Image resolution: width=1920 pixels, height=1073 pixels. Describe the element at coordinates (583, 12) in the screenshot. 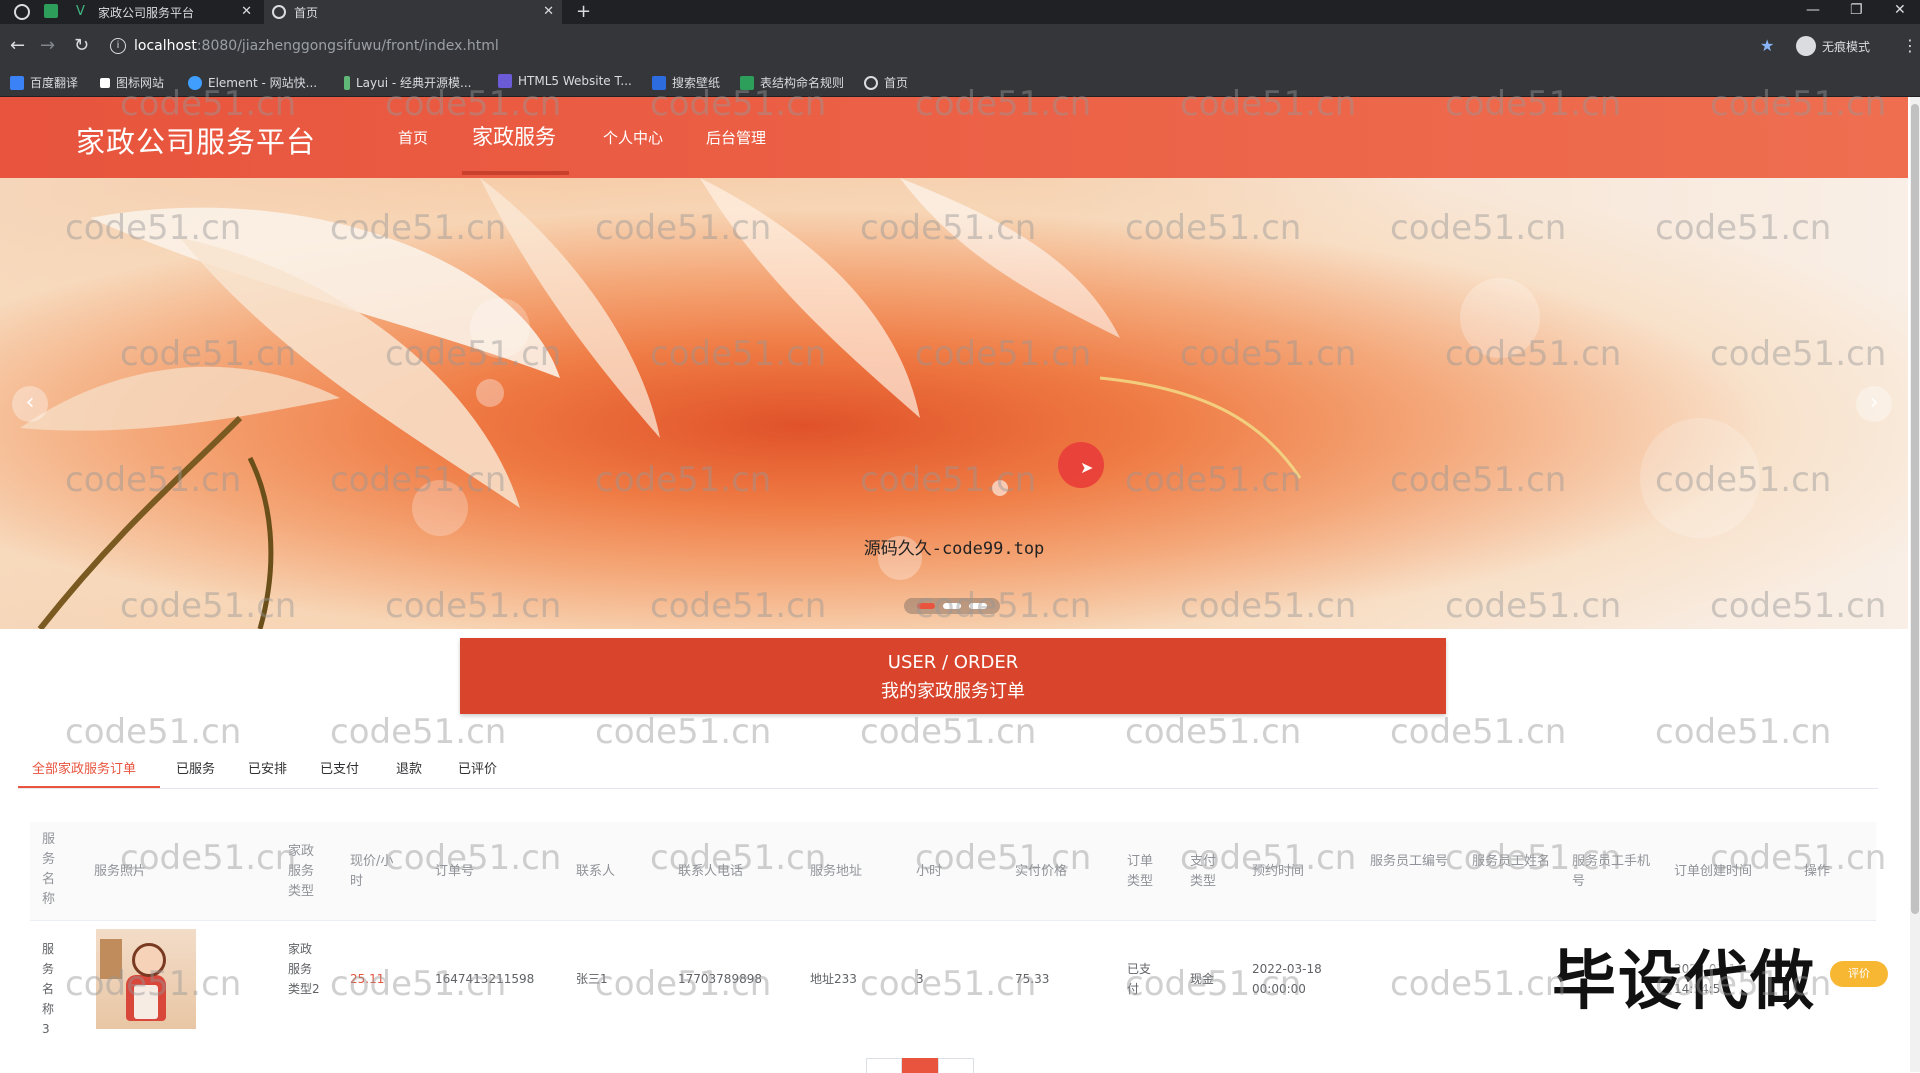

I see `new-tab-button: +` at that location.